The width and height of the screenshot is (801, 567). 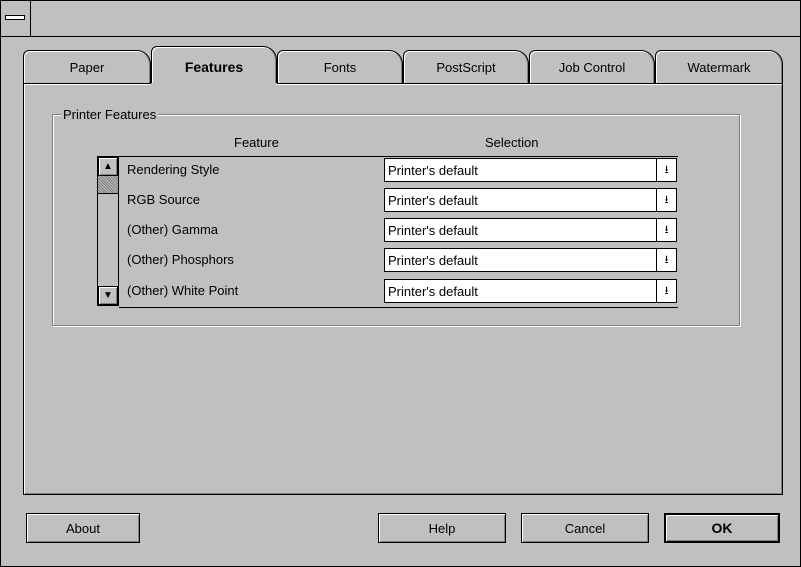 I want to click on feature-label: RGB Source, so click(x=163, y=199).